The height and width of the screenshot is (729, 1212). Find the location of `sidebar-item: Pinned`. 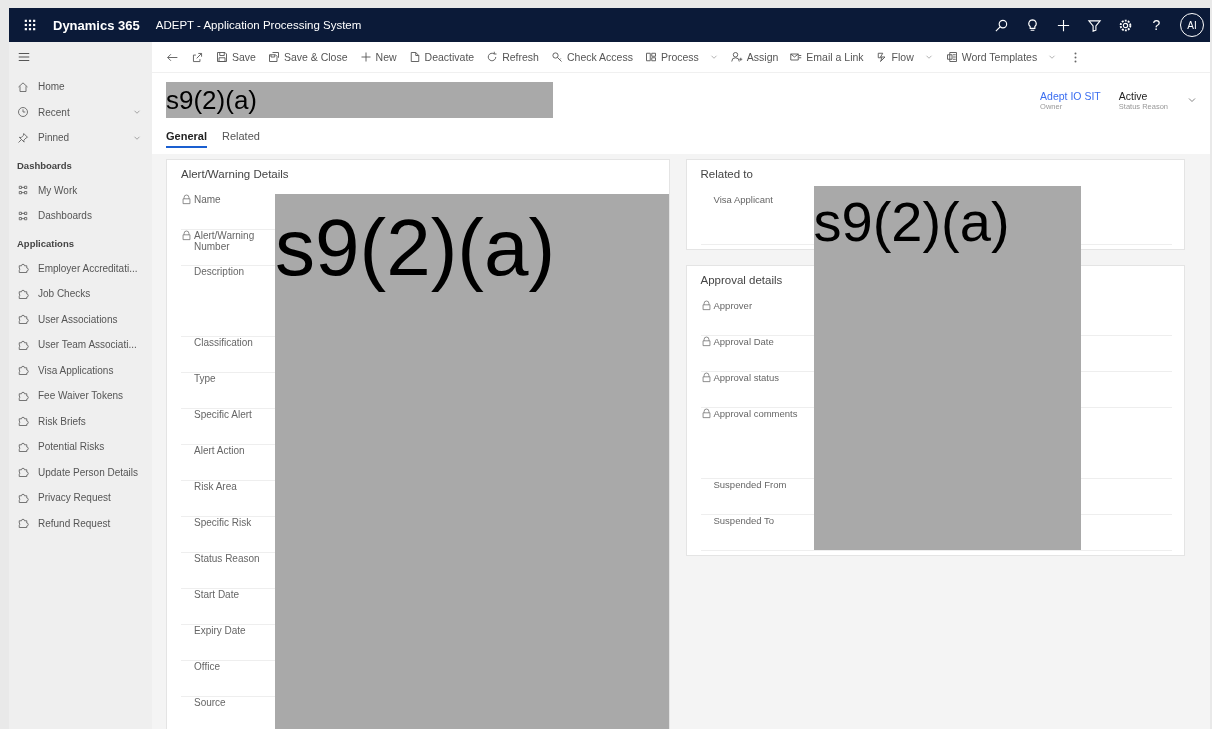

sidebar-item: Pinned is located at coordinates (84, 138).